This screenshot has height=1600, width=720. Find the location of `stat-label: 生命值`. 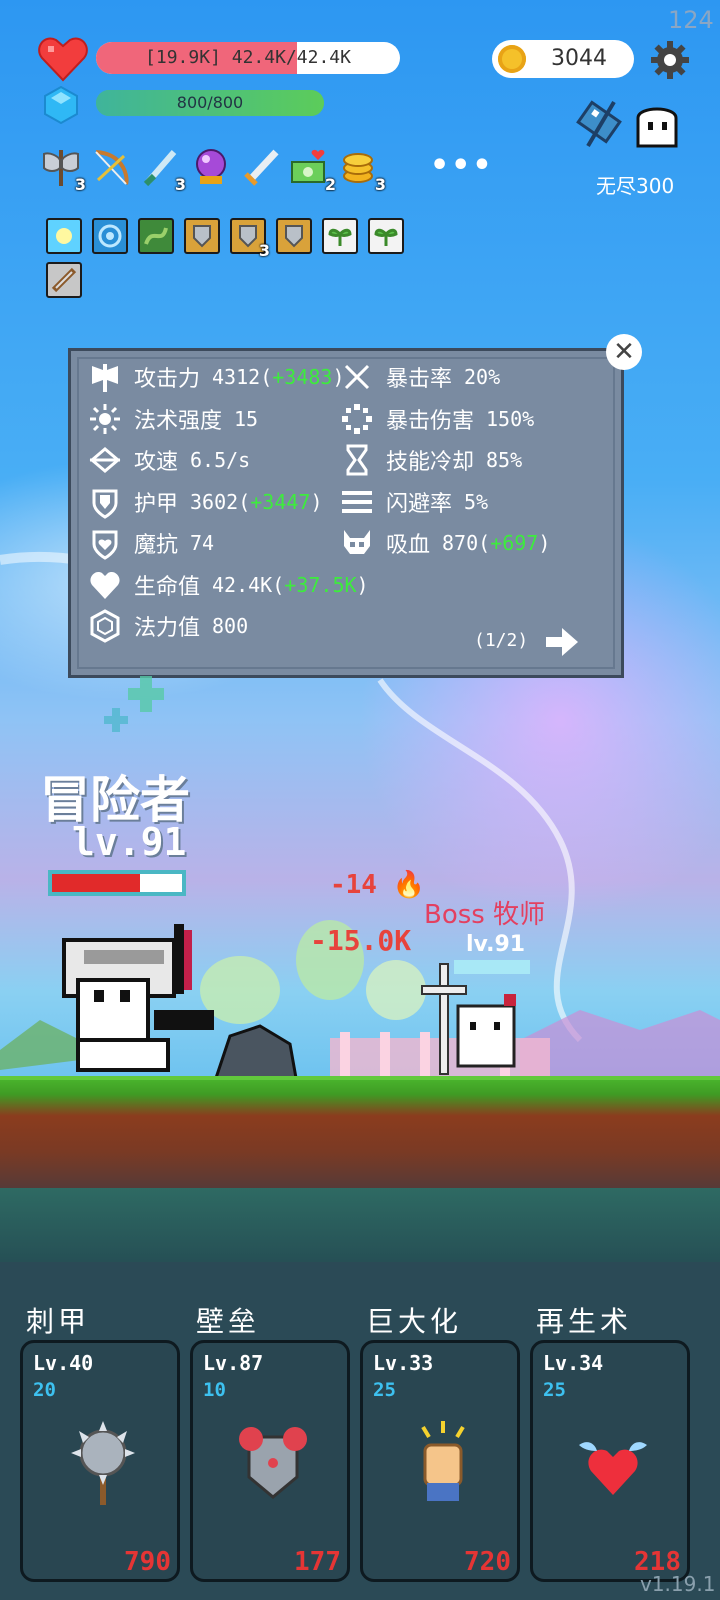

stat-label: 生命值 is located at coordinates (167, 587).